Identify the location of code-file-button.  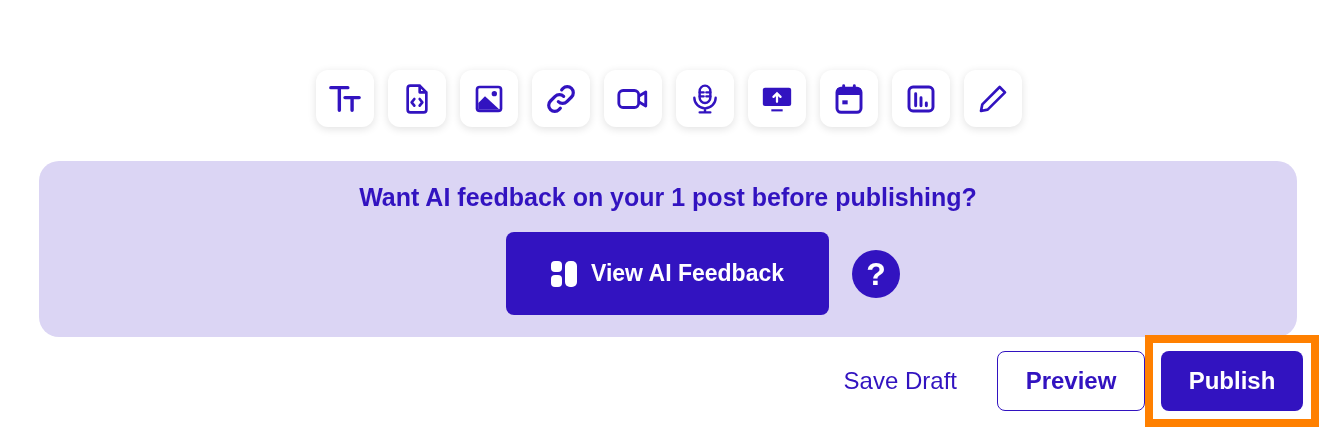
(416, 98).